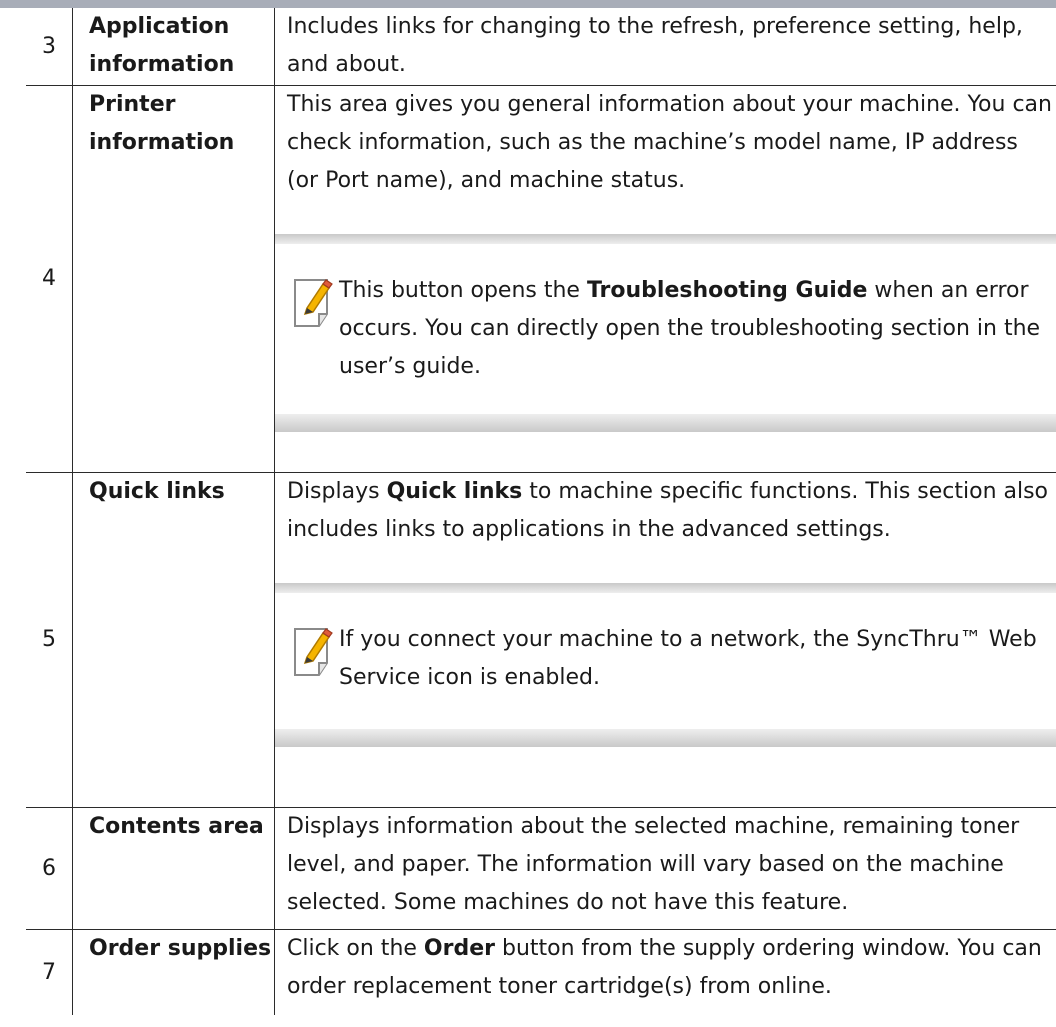 Image resolution: width=1056 pixels, height=1027 pixels. What do you see at coordinates (173, 47) in the screenshot?
I see `row-term: Application information` at bounding box center [173, 47].